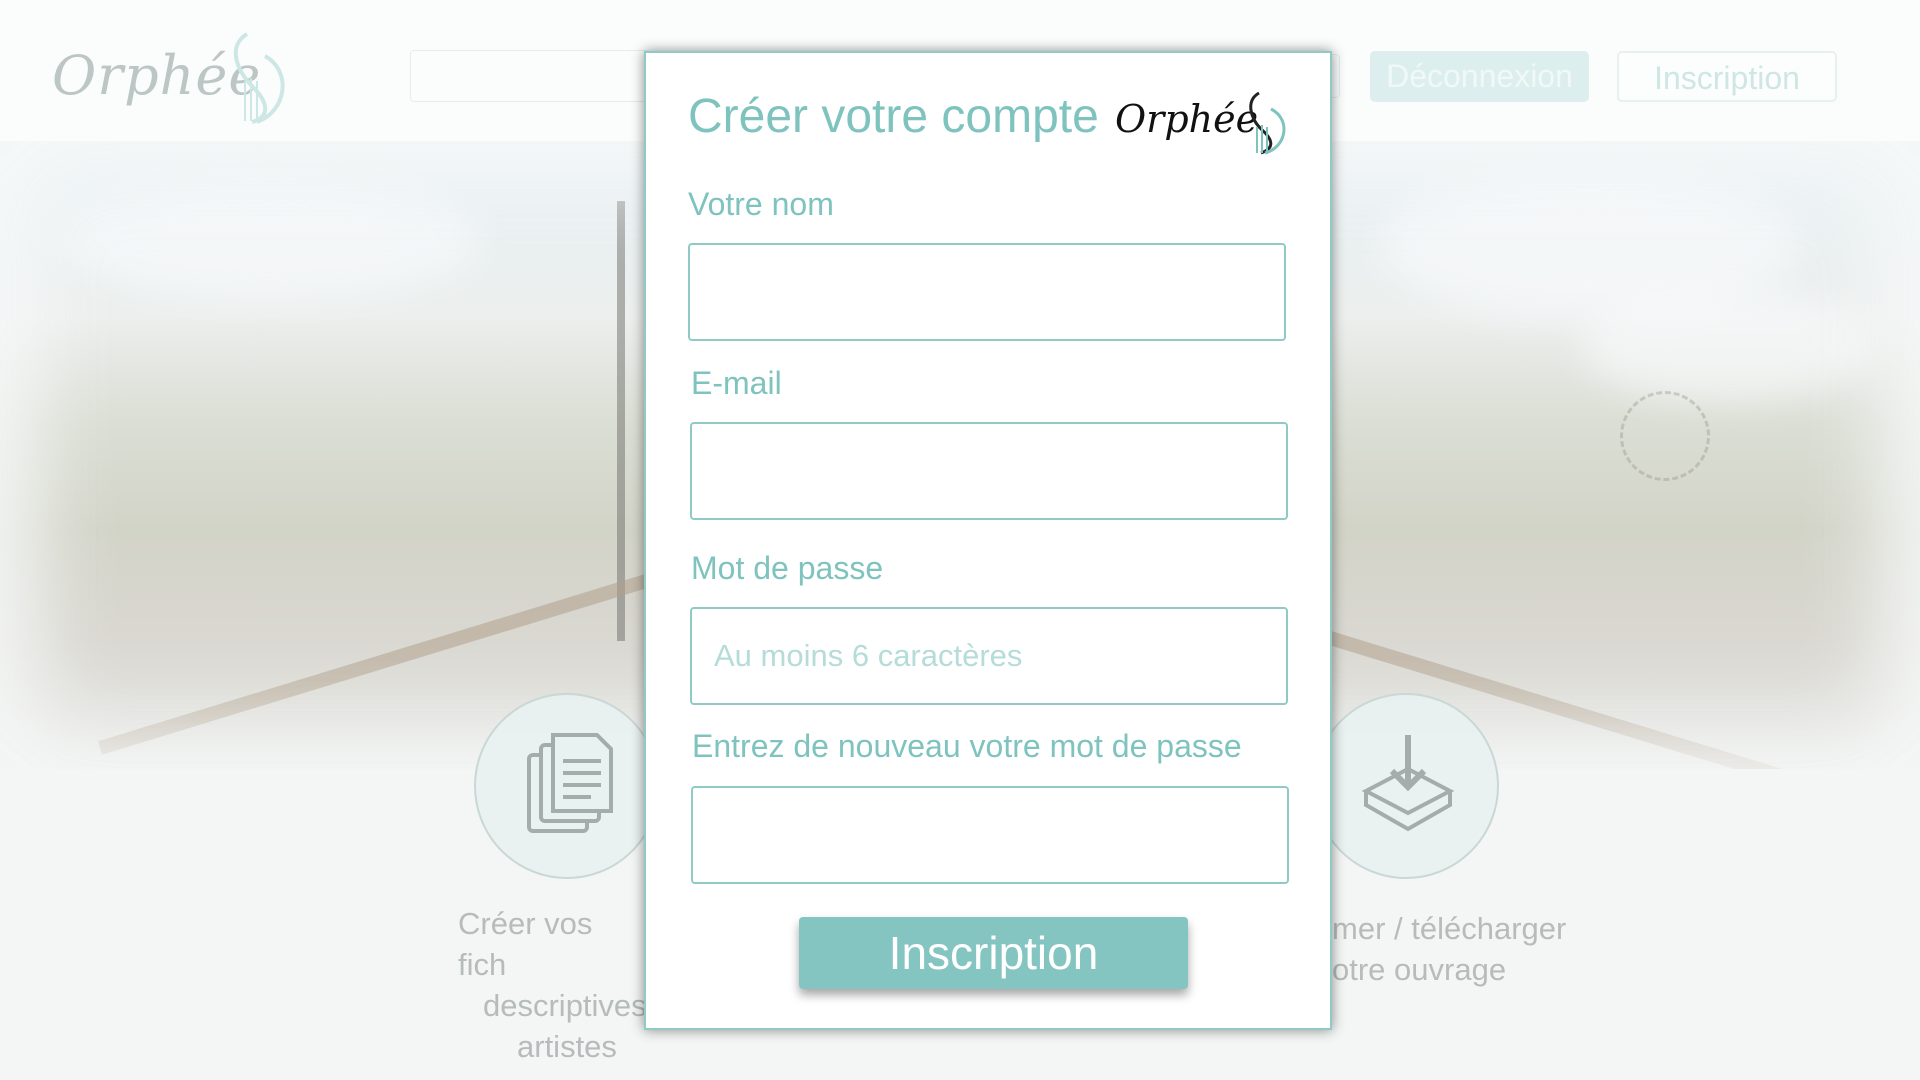 This screenshot has height=1080, width=1920. Describe the element at coordinates (177, 80) in the screenshot. I see `background-logo: Orphée` at that location.